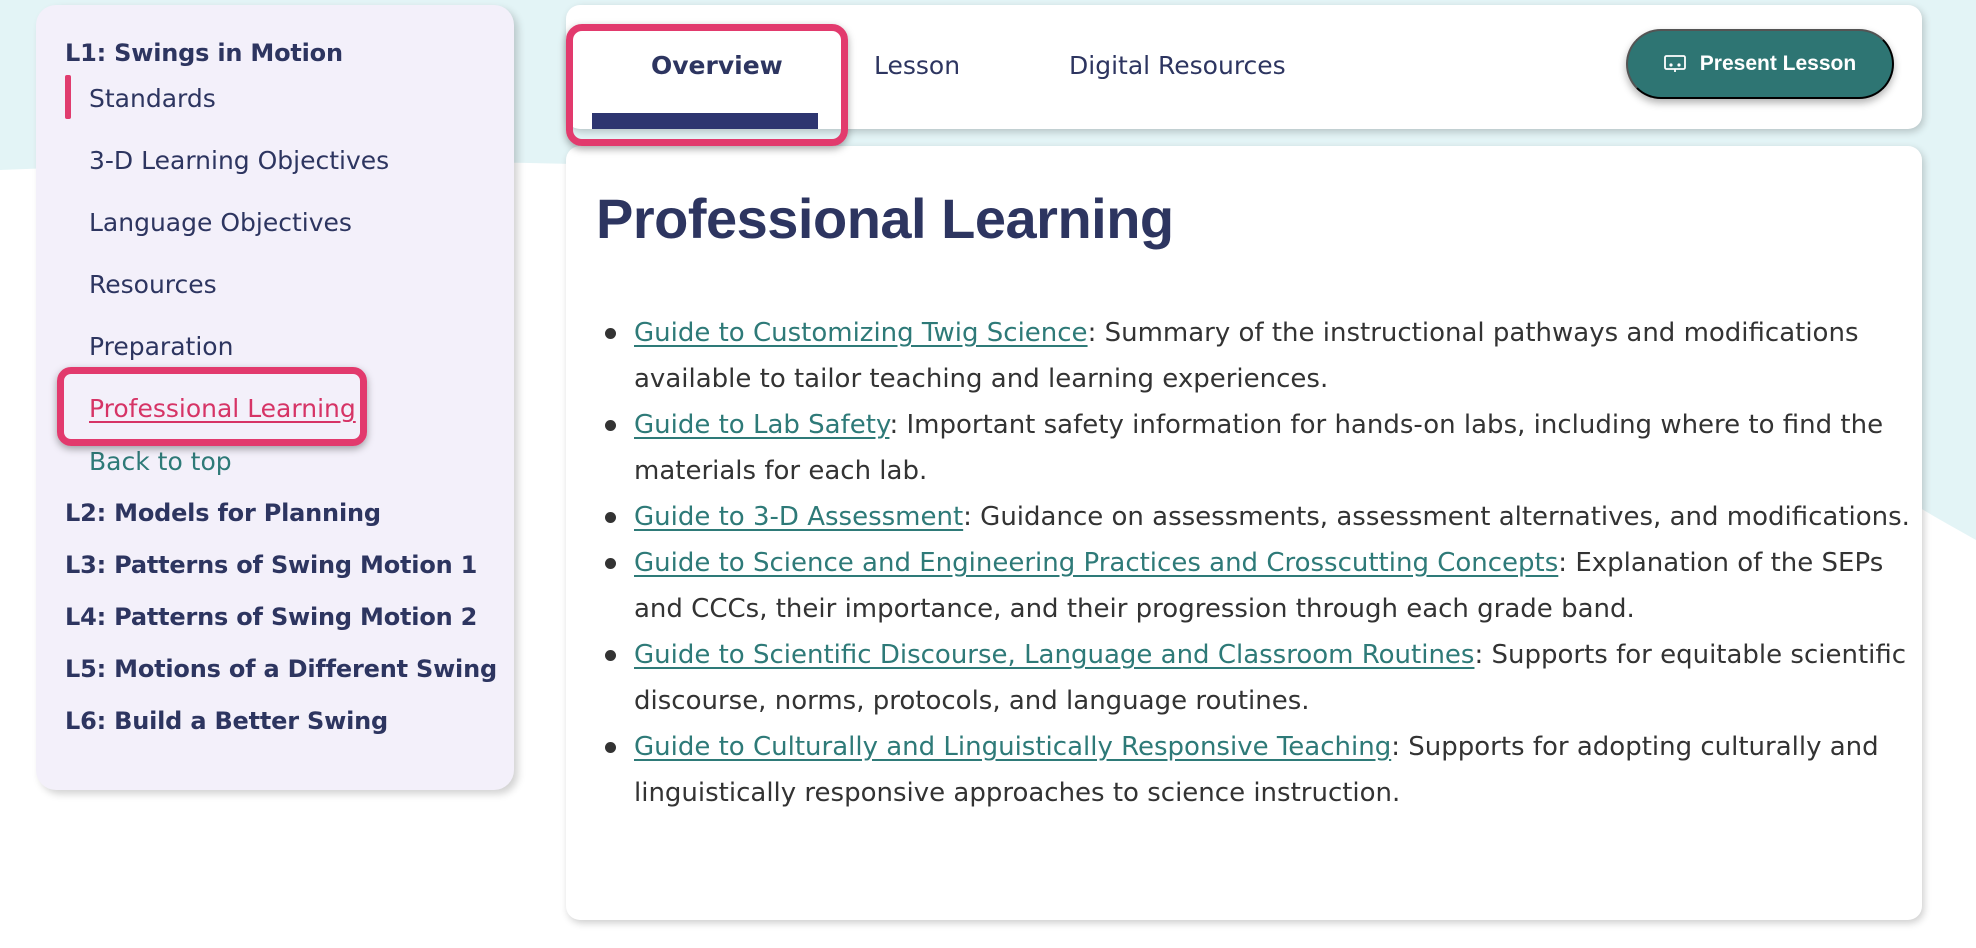  I want to click on page-title: Professional Learning, so click(885, 218).